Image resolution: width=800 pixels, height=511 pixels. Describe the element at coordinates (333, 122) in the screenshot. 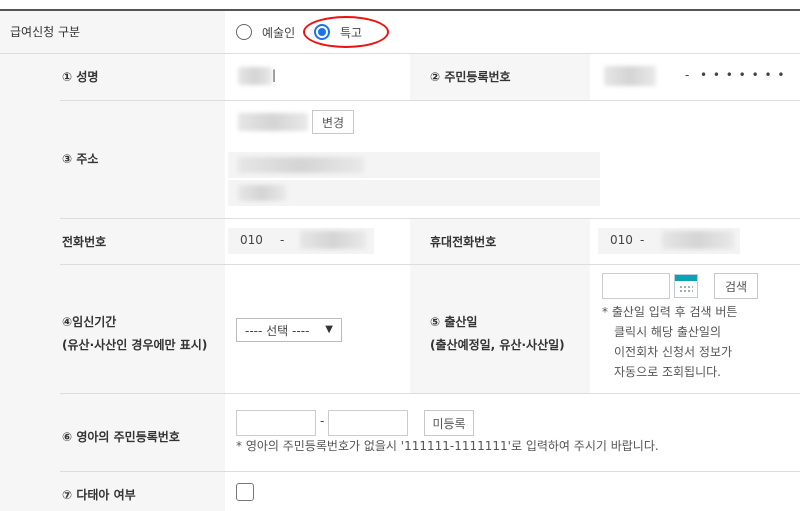

I see `address-change-button: 변경` at that location.